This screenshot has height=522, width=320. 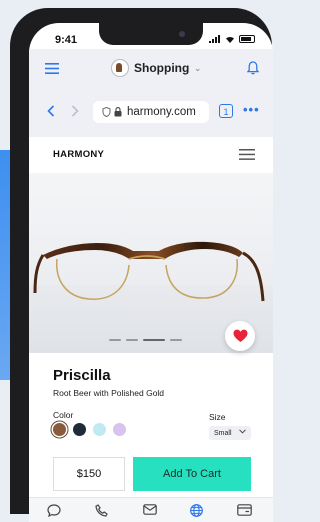 What do you see at coordinates (196, 510) in the screenshot?
I see `globe-icon` at bounding box center [196, 510].